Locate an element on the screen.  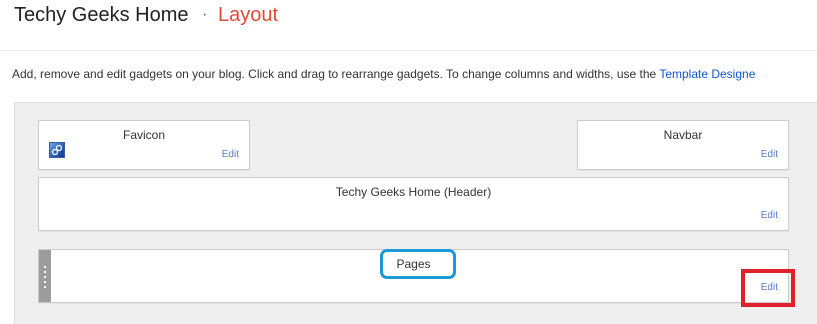
page-title: Layout is located at coordinates (248, 15).